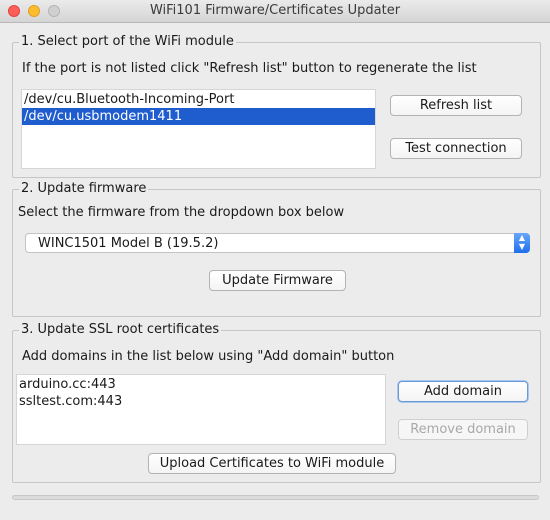  What do you see at coordinates (201, 401) in the screenshot?
I see `domain-list-item: ssltest.com:443` at bounding box center [201, 401].